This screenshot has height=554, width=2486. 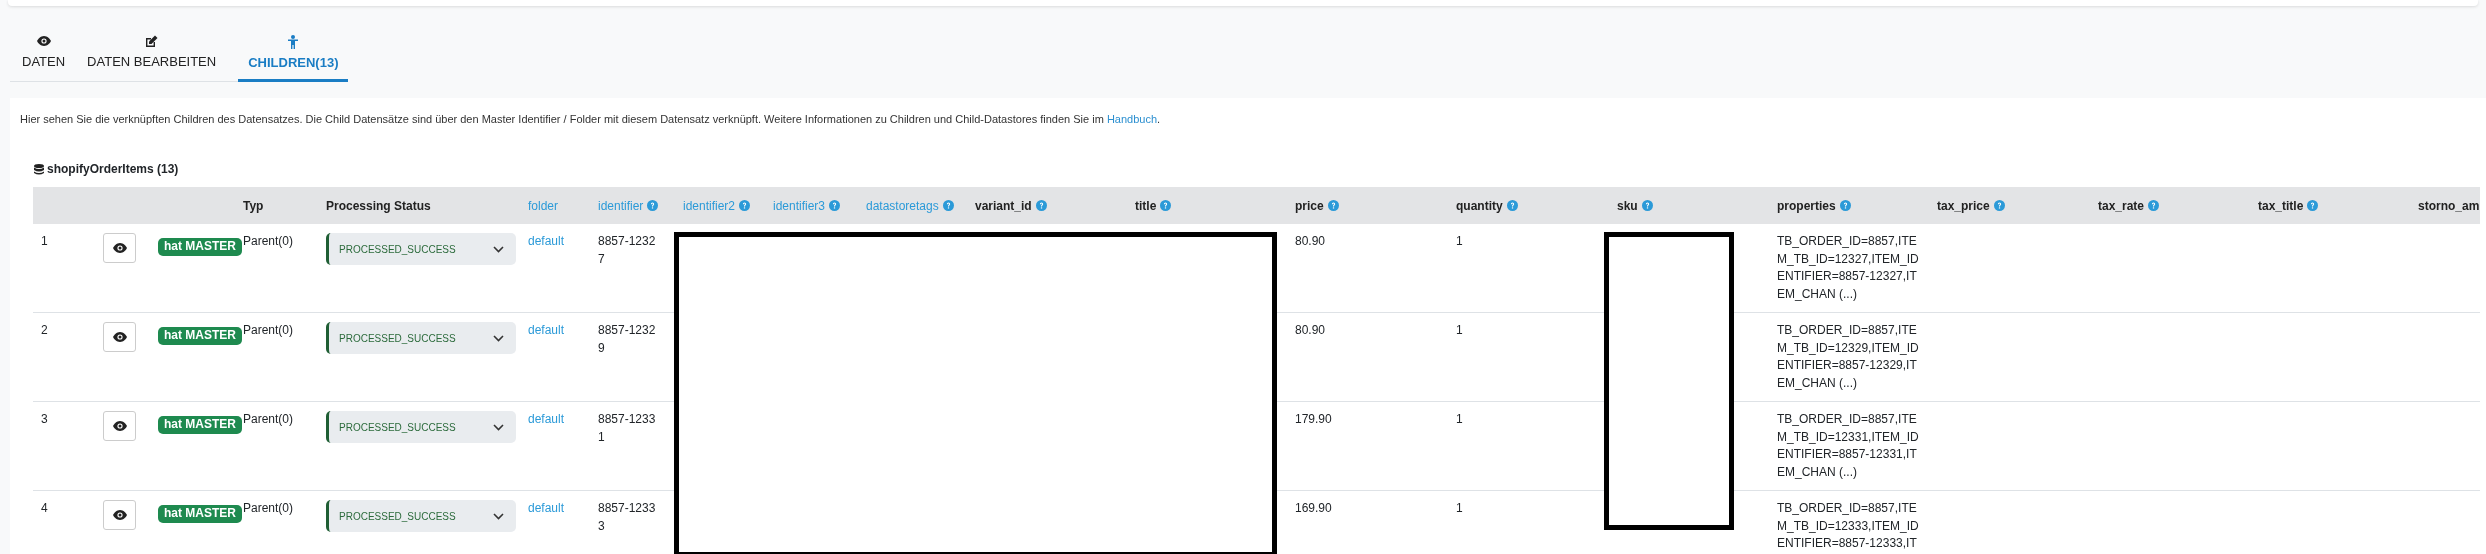 What do you see at coordinates (1963, 206) in the screenshot?
I see `column-header: tax_price` at bounding box center [1963, 206].